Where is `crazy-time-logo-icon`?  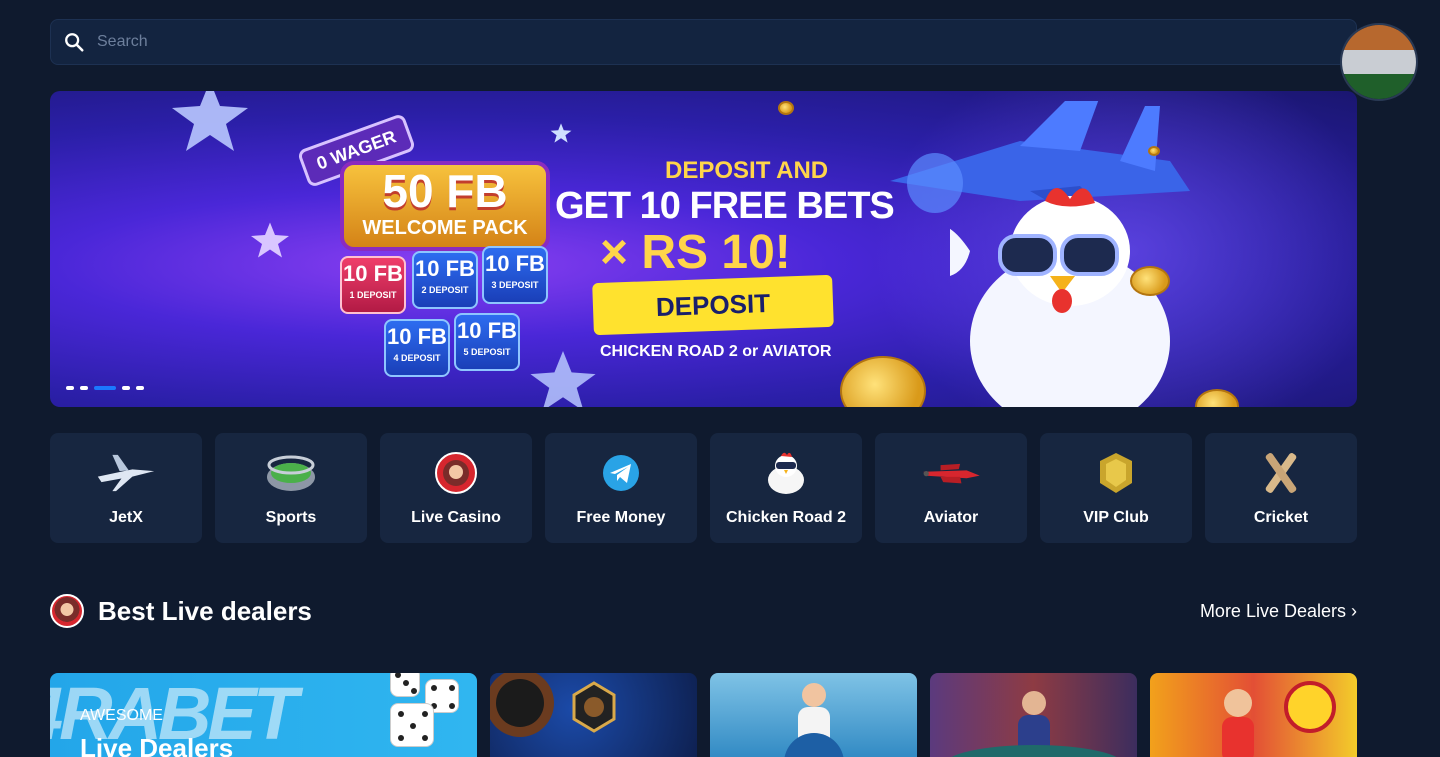
crazy-time-logo-icon is located at coordinates (1279, 719).